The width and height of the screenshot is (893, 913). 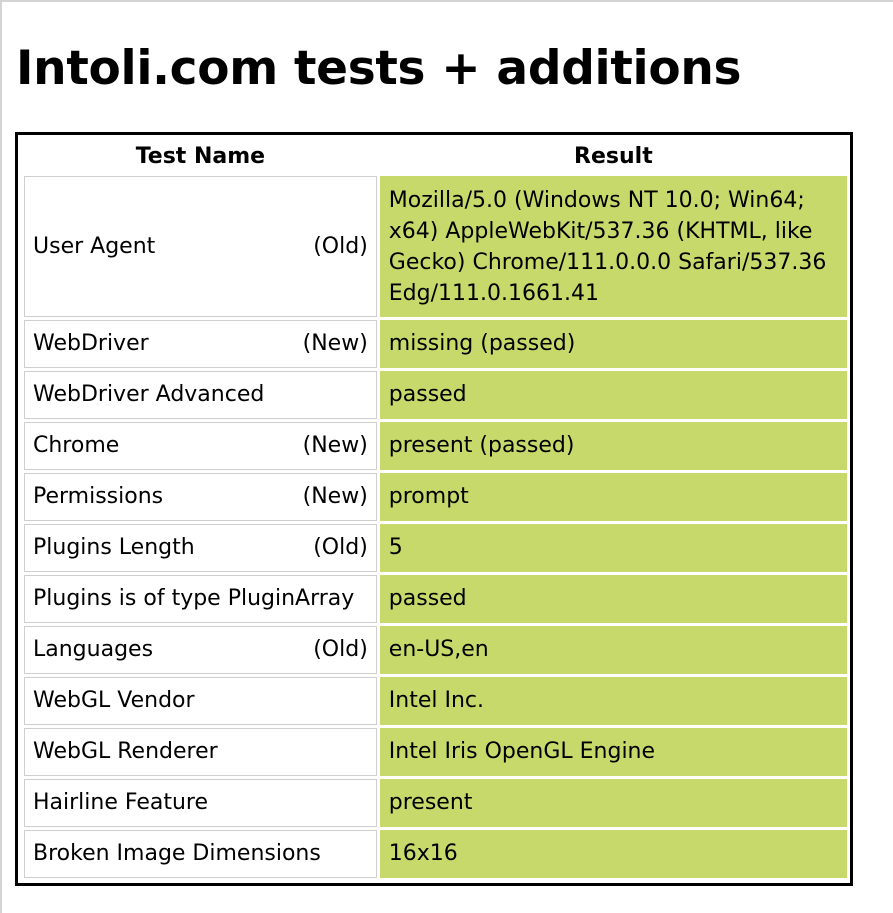 I want to click on test-name: WebGL Vendor, so click(x=114, y=700).